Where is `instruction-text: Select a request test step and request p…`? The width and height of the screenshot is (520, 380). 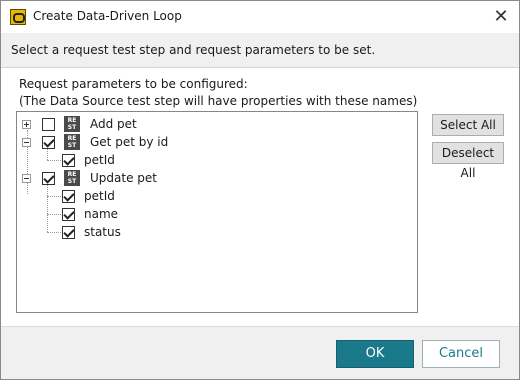 instruction-text: Select a request test step and request p… is located at coordinates (193, 50).